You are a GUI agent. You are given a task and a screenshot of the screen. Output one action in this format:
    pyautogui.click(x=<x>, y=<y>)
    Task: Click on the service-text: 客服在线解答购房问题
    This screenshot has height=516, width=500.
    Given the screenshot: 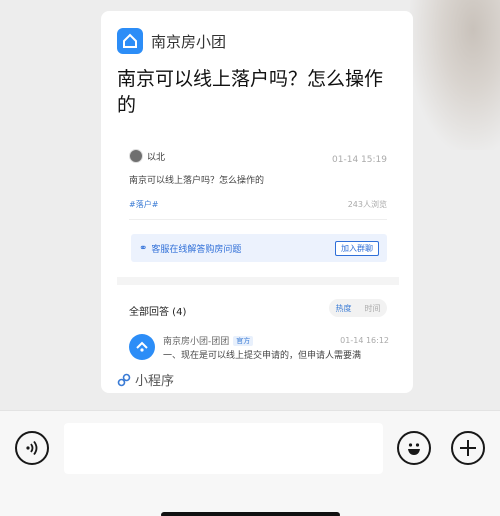 What is the action you would take?
    pyautogui.click(x=196, y=249)
    